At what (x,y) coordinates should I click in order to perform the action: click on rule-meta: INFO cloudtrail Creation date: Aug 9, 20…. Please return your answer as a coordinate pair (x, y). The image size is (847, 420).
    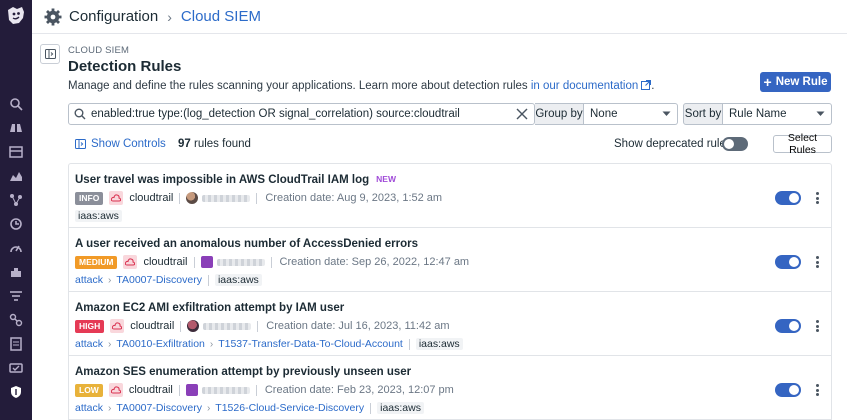
    Looking at the image, I should click on (258, 198).